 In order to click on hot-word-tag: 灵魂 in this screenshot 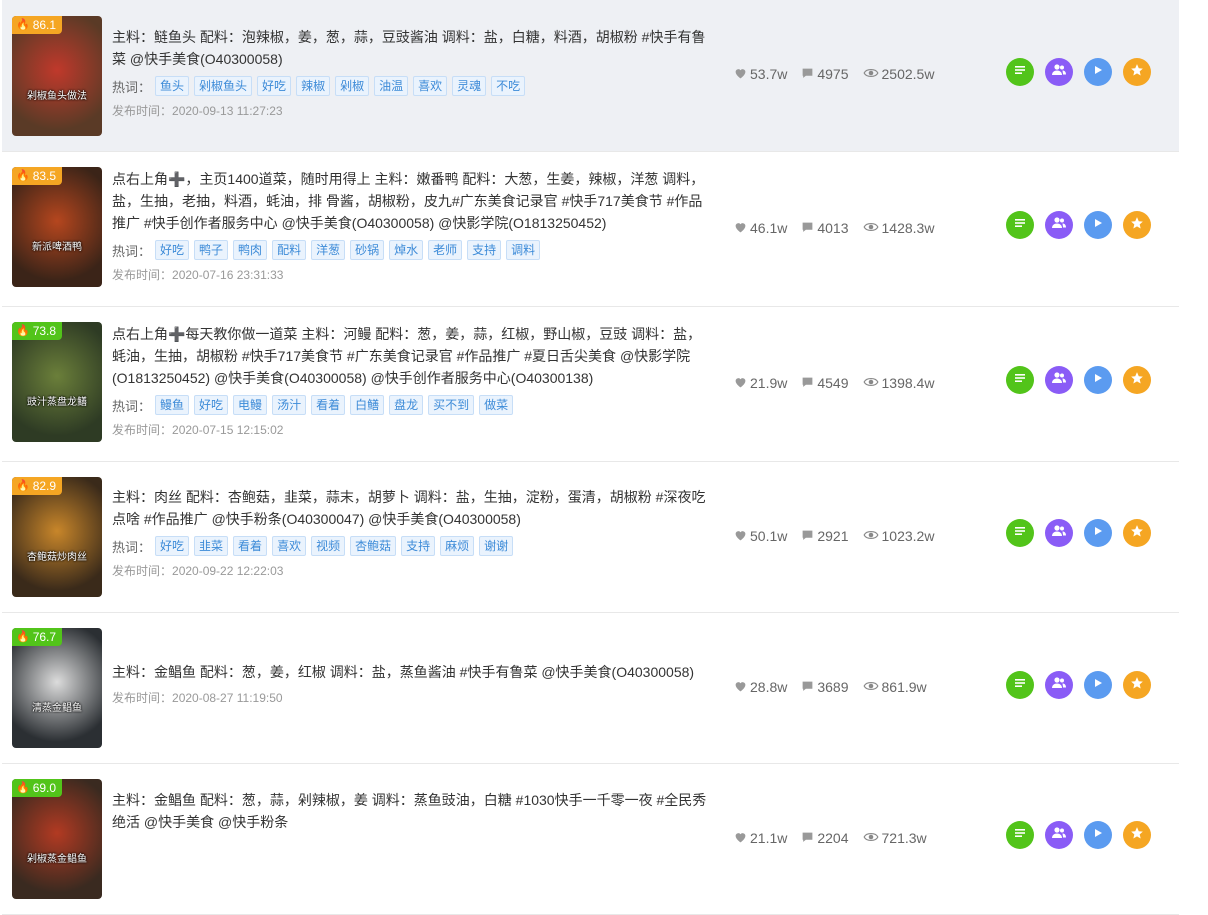, I will do `click(469, 86)`.